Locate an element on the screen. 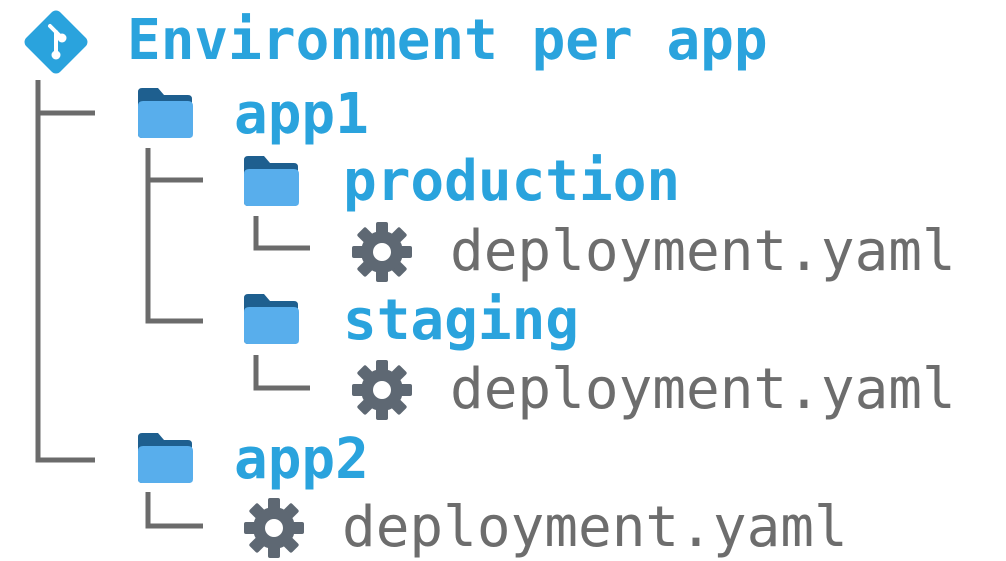 The height and width of the screenshot is (561, 1006). folder-name-production: production is located at coordinates (511, 182).